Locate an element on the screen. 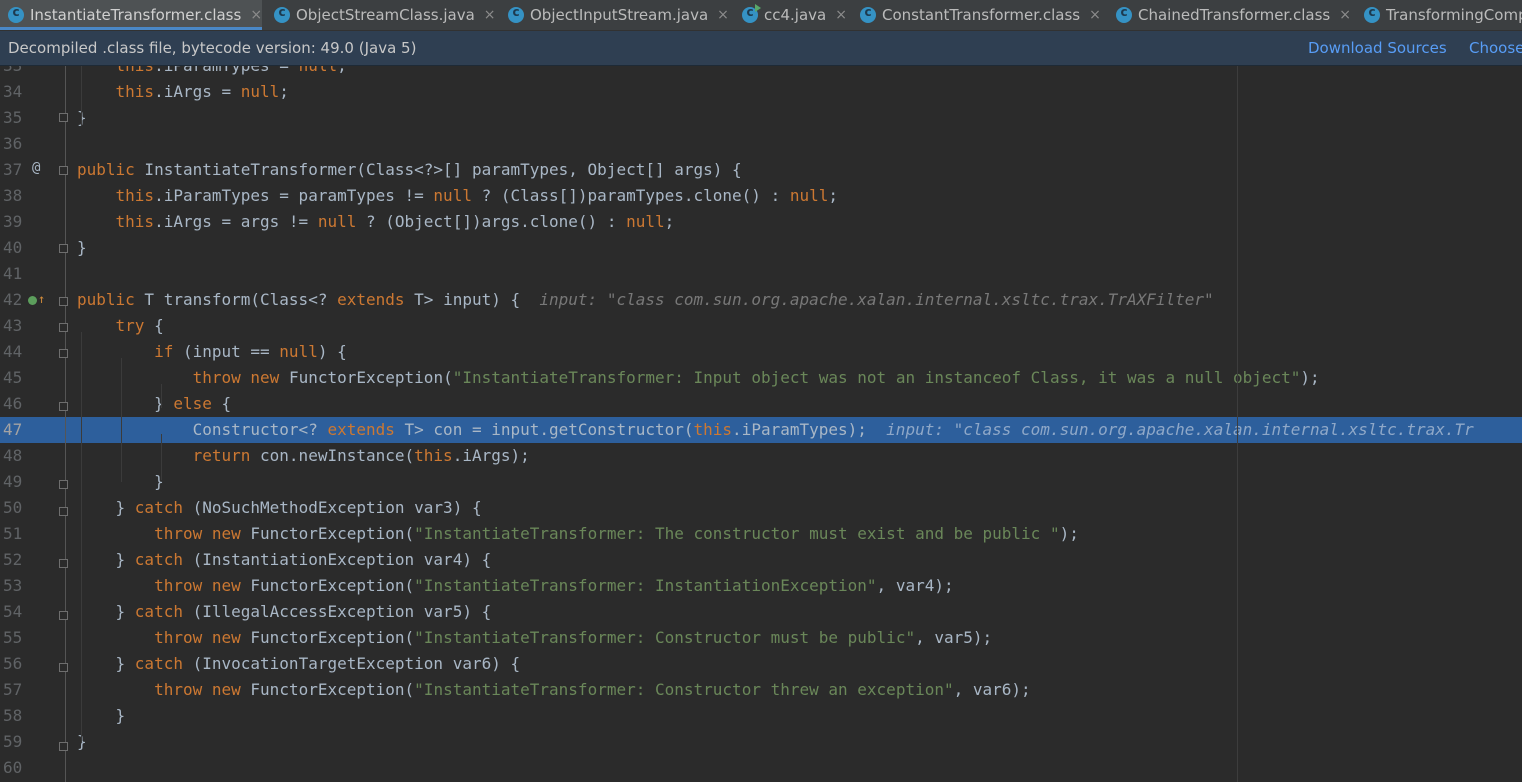 This screenshot has height=782, width=1522. code-text: } is located at coordinates (82, 247).